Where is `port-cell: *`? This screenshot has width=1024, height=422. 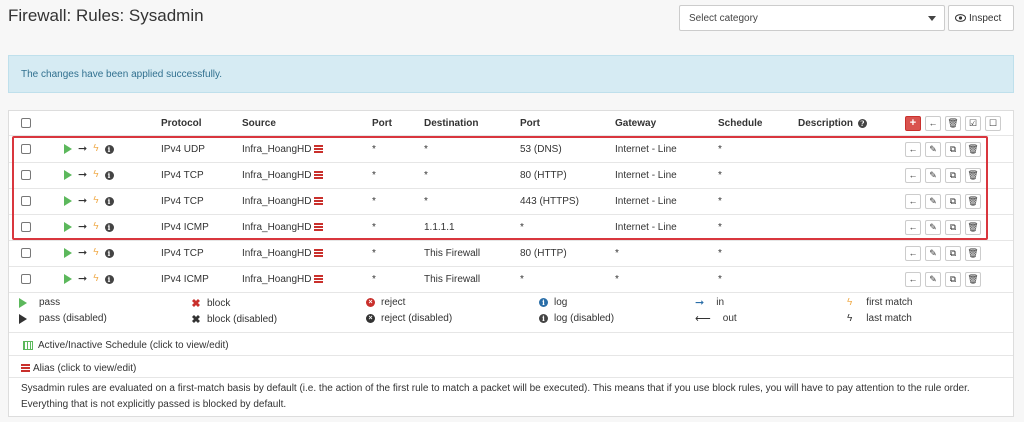
port-cell: * is located at coordinates (374, 149).